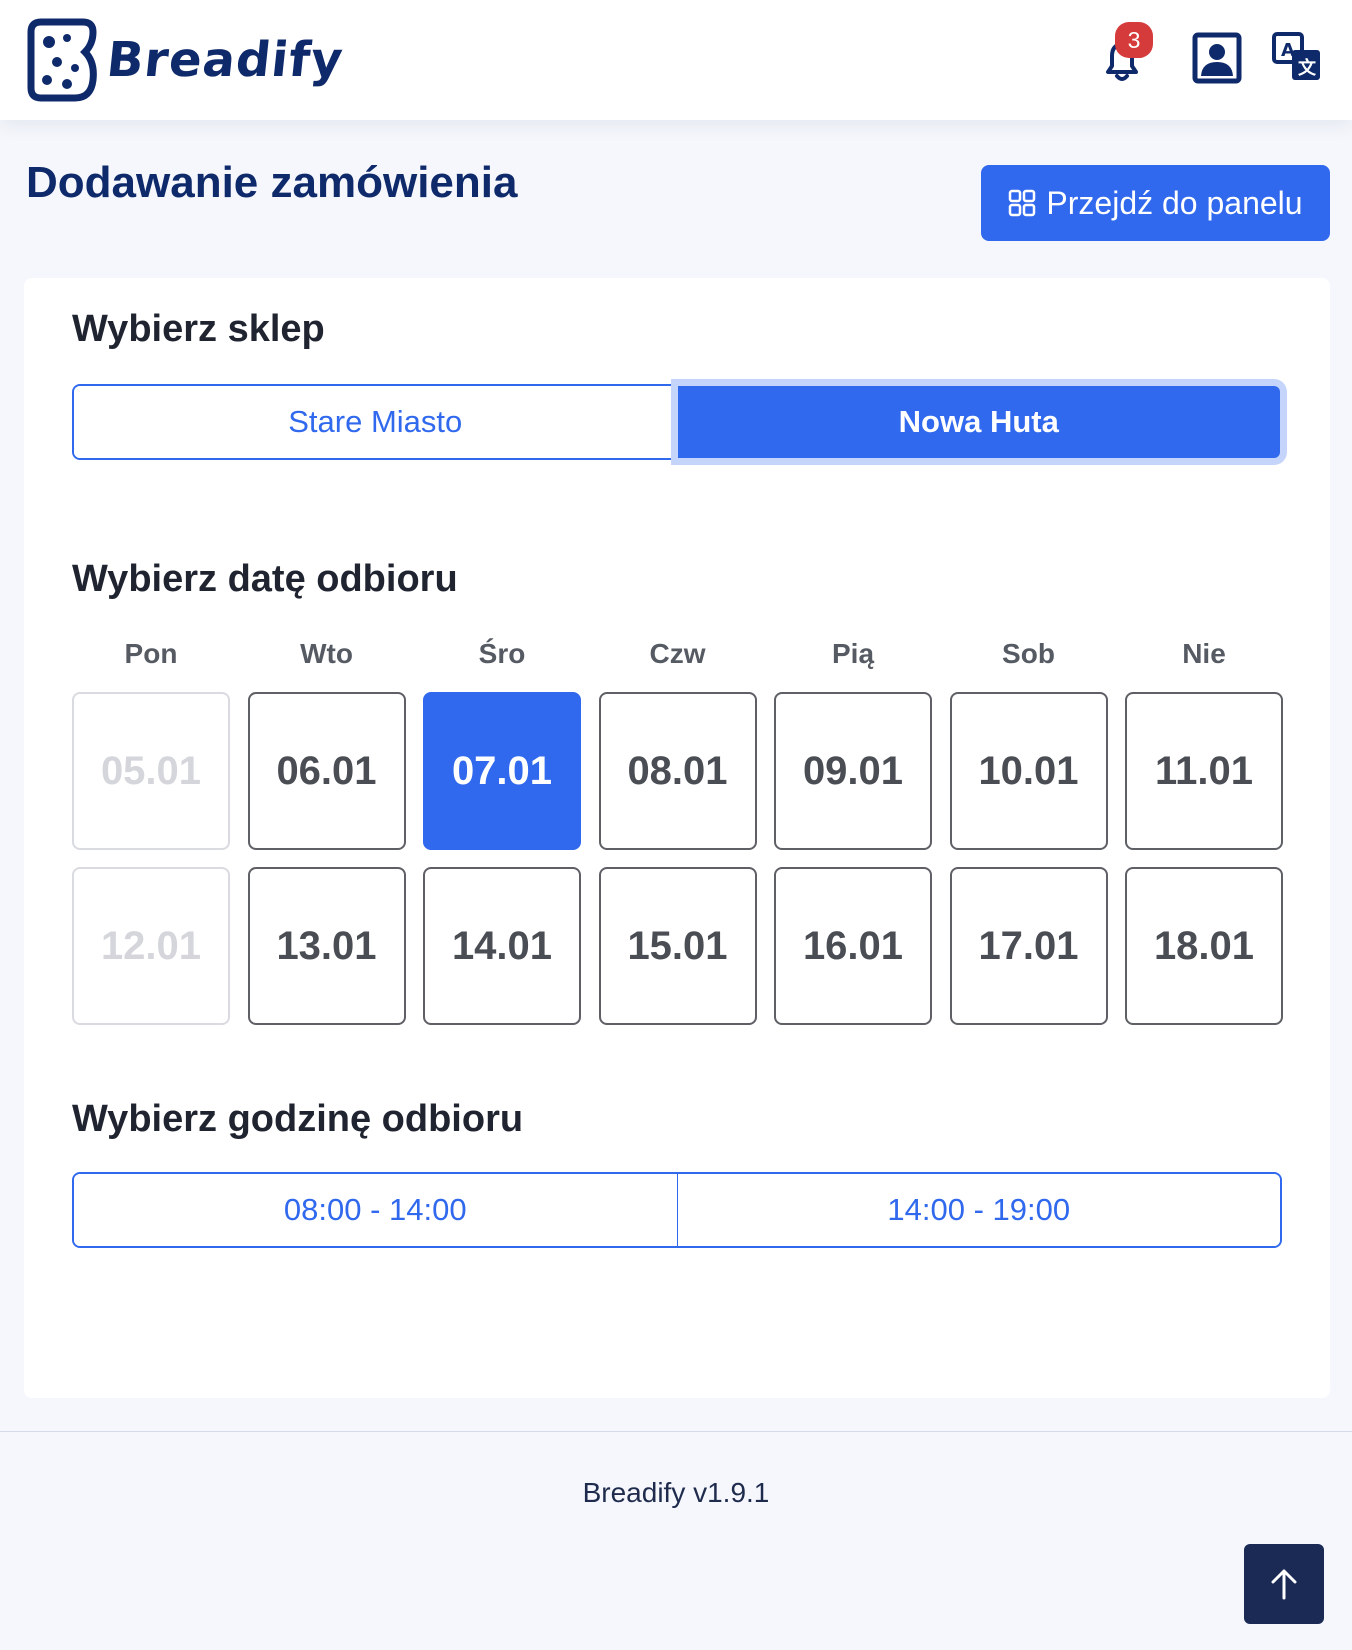  What do you see at coordinates (376, 422) in the screenshot?
I see `store-option-stare-miasto: Stare Miasto` at bounding box center [376, 422].